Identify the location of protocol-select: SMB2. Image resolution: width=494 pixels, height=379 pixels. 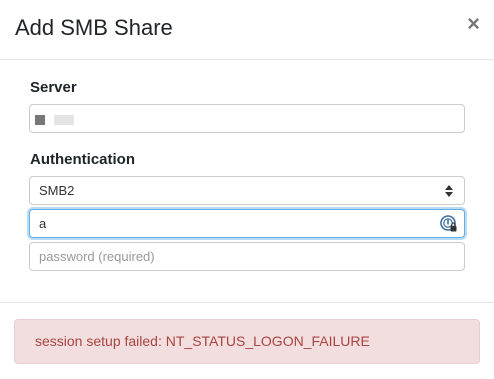
(247, 190).